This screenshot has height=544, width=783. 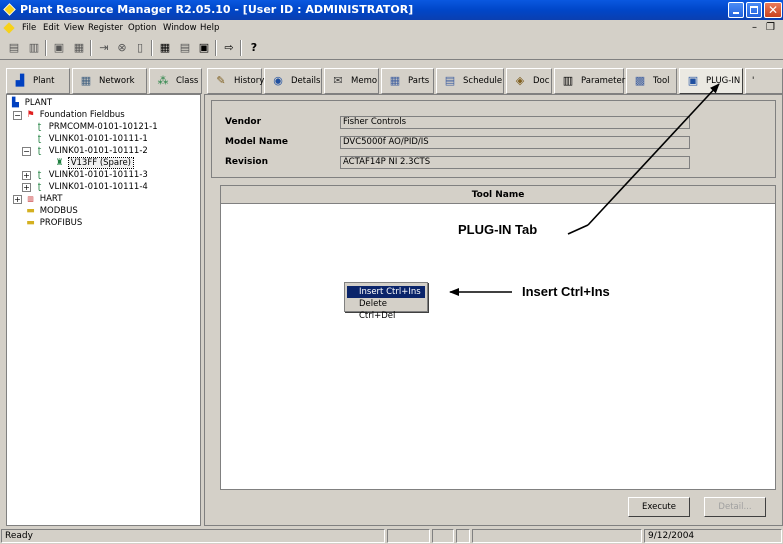 I want to click on plugin-callout-tick, so click(x=578, y=229).